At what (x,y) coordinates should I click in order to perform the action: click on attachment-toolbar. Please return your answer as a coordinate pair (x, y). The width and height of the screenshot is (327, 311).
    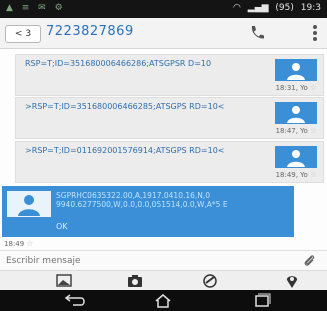
    Looking at the image, I should click on (163, 280).